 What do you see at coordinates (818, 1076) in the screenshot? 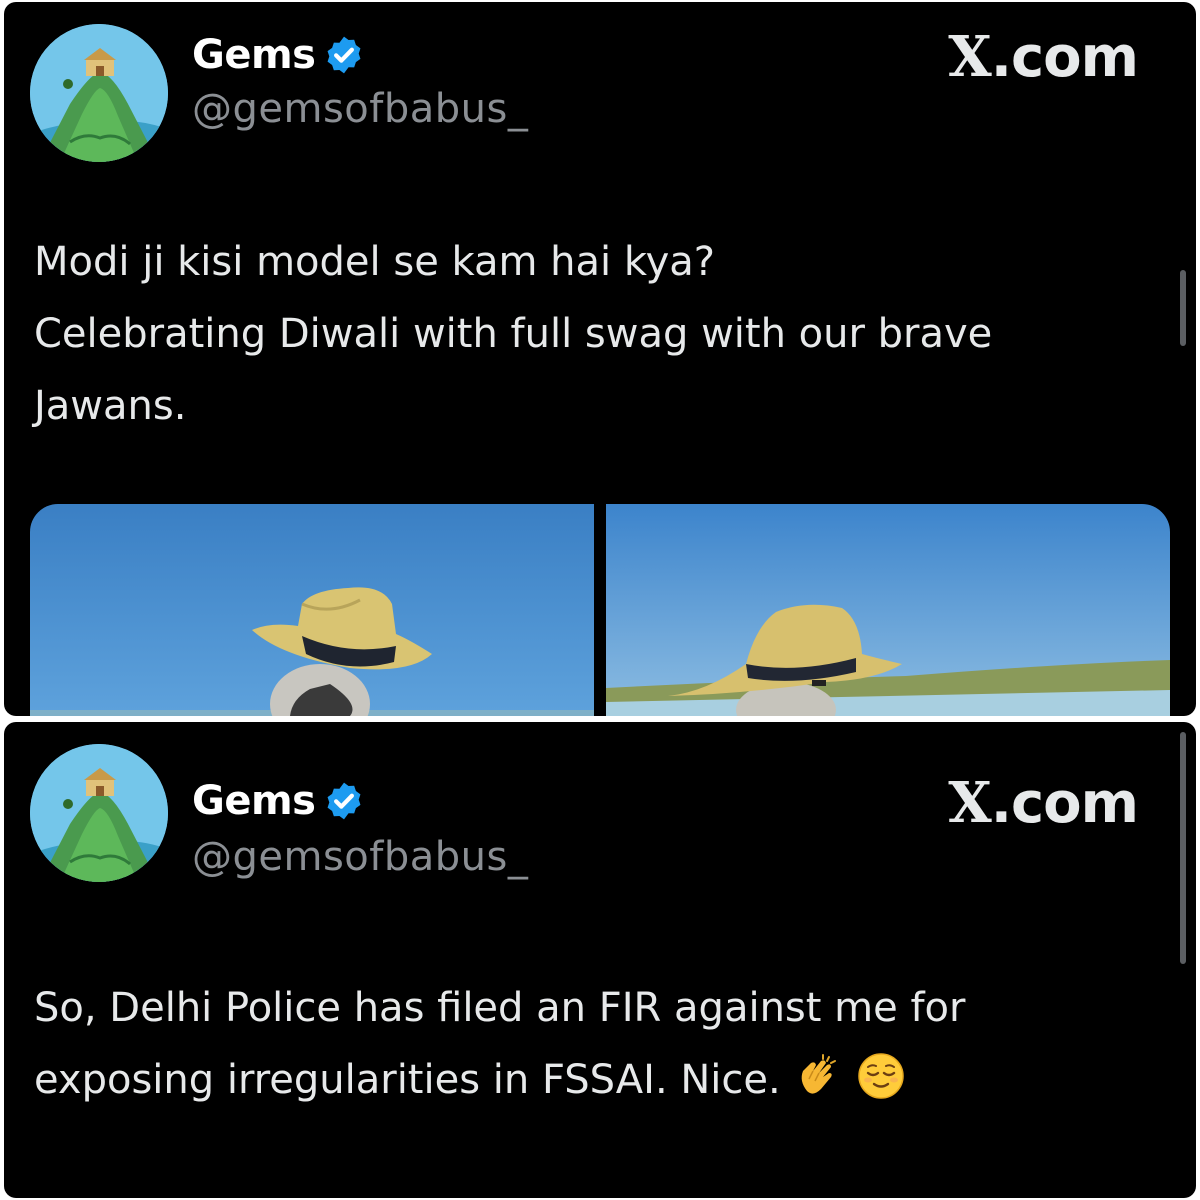
I see `clapping-hands-icon` at bounding box center [818, 1076].